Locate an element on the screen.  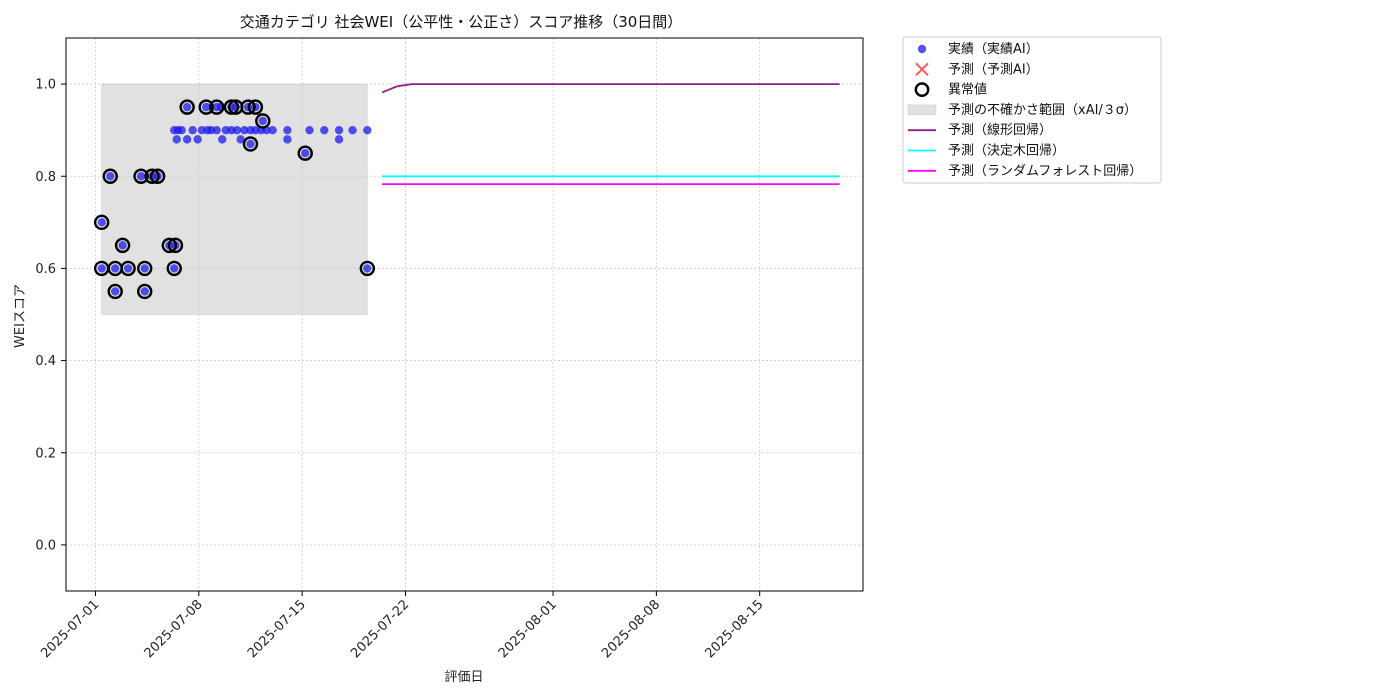
legend-label: 予測（予測AI） is located at coordinates (993, 69).